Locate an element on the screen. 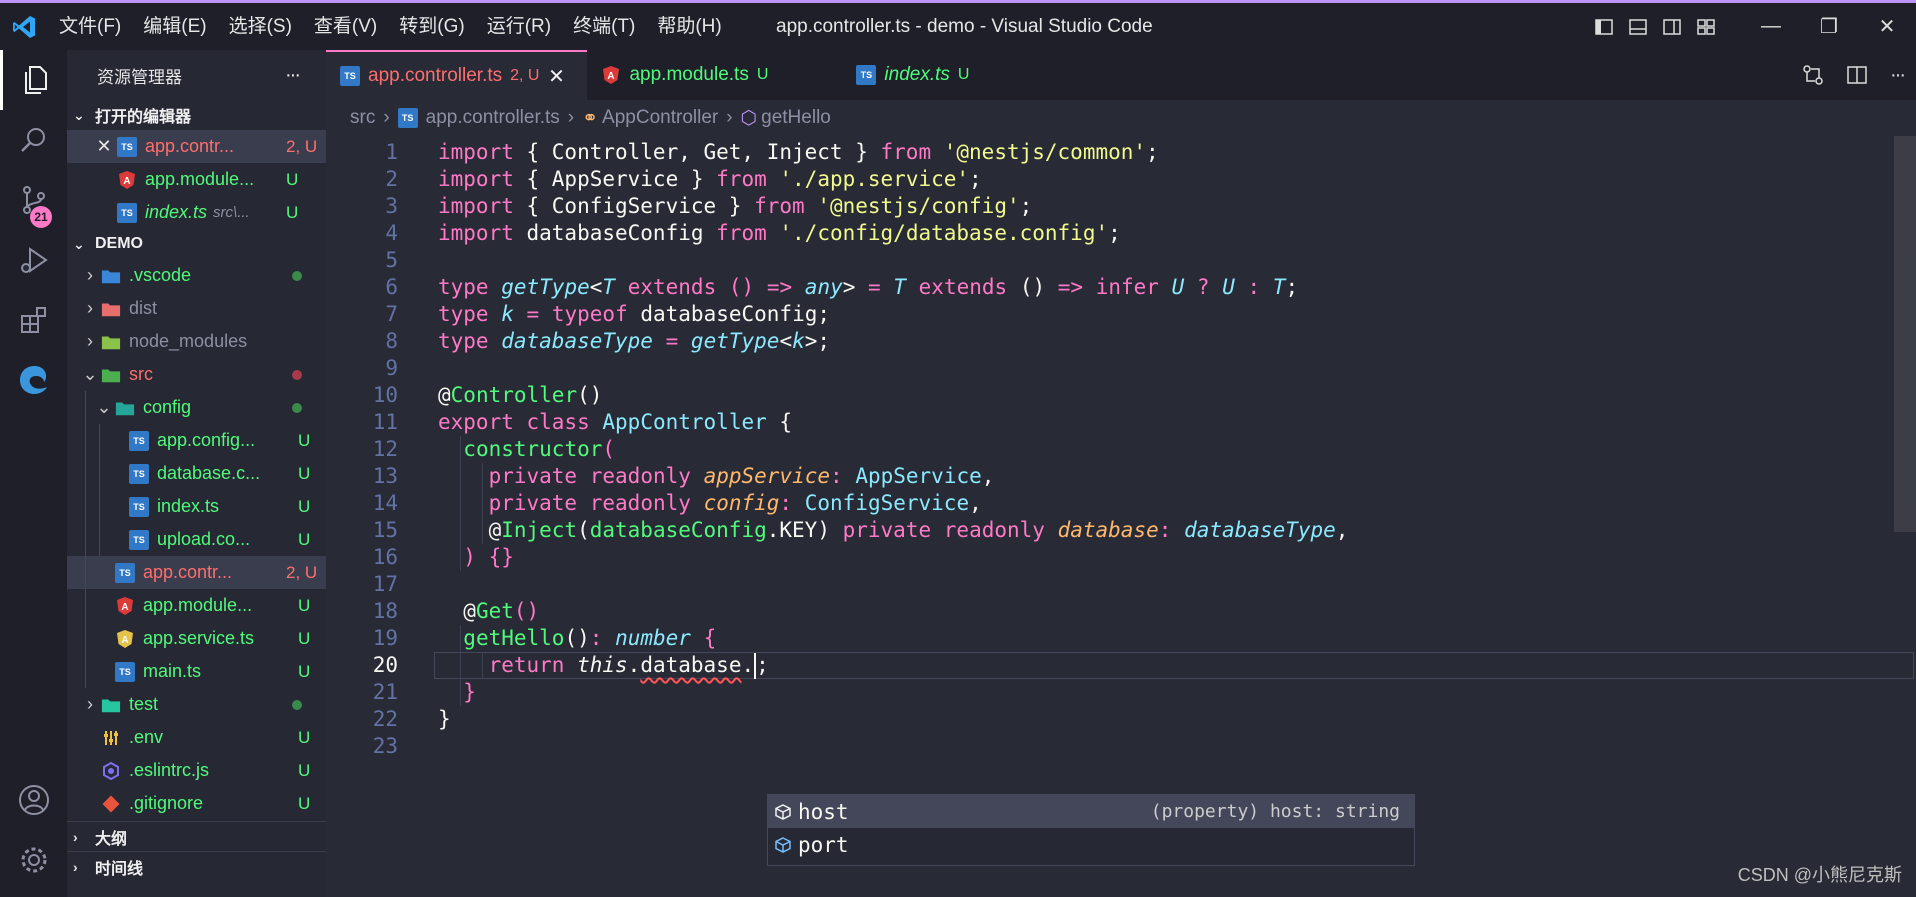 This screenshot has width=1916, height=897. toggle-secondary-sidebar-icon is located at coordinates (1672, 27).